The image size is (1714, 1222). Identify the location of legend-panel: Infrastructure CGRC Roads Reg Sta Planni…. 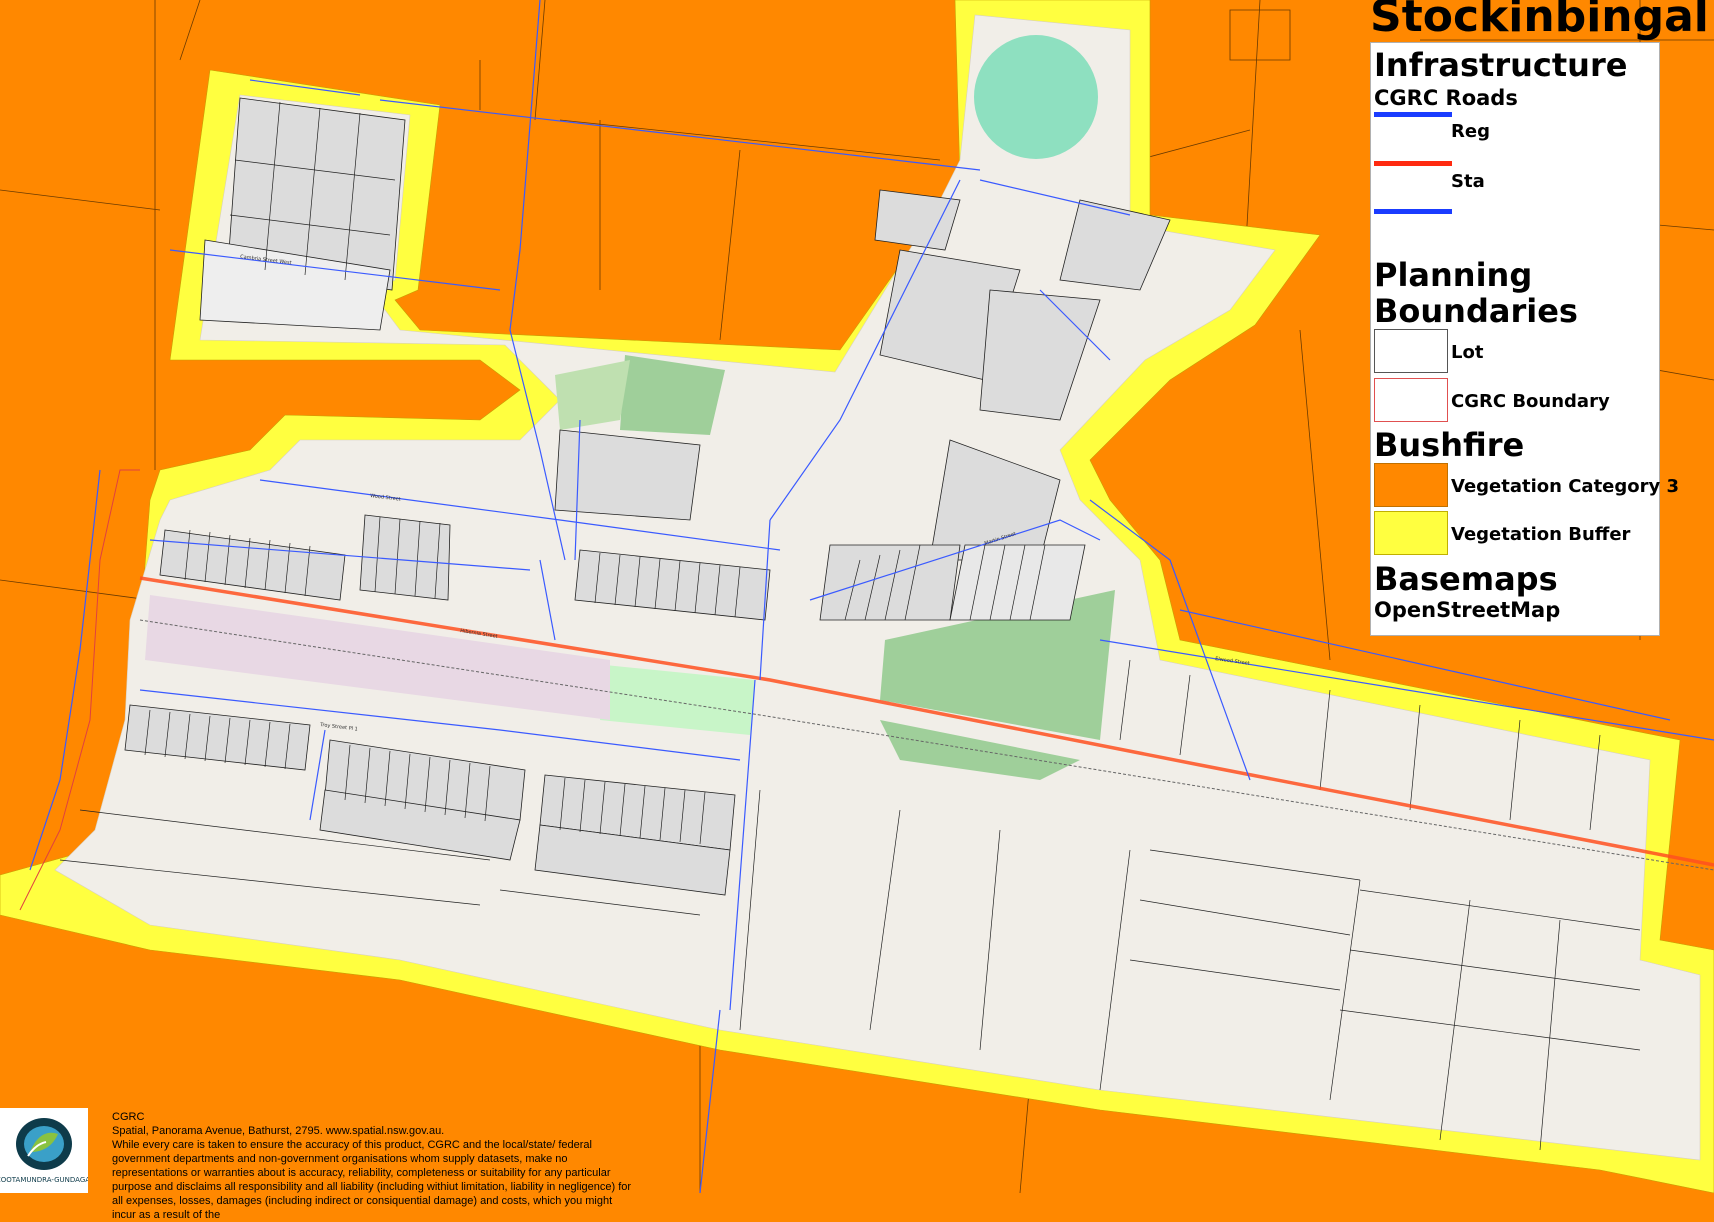
(1524, 339).